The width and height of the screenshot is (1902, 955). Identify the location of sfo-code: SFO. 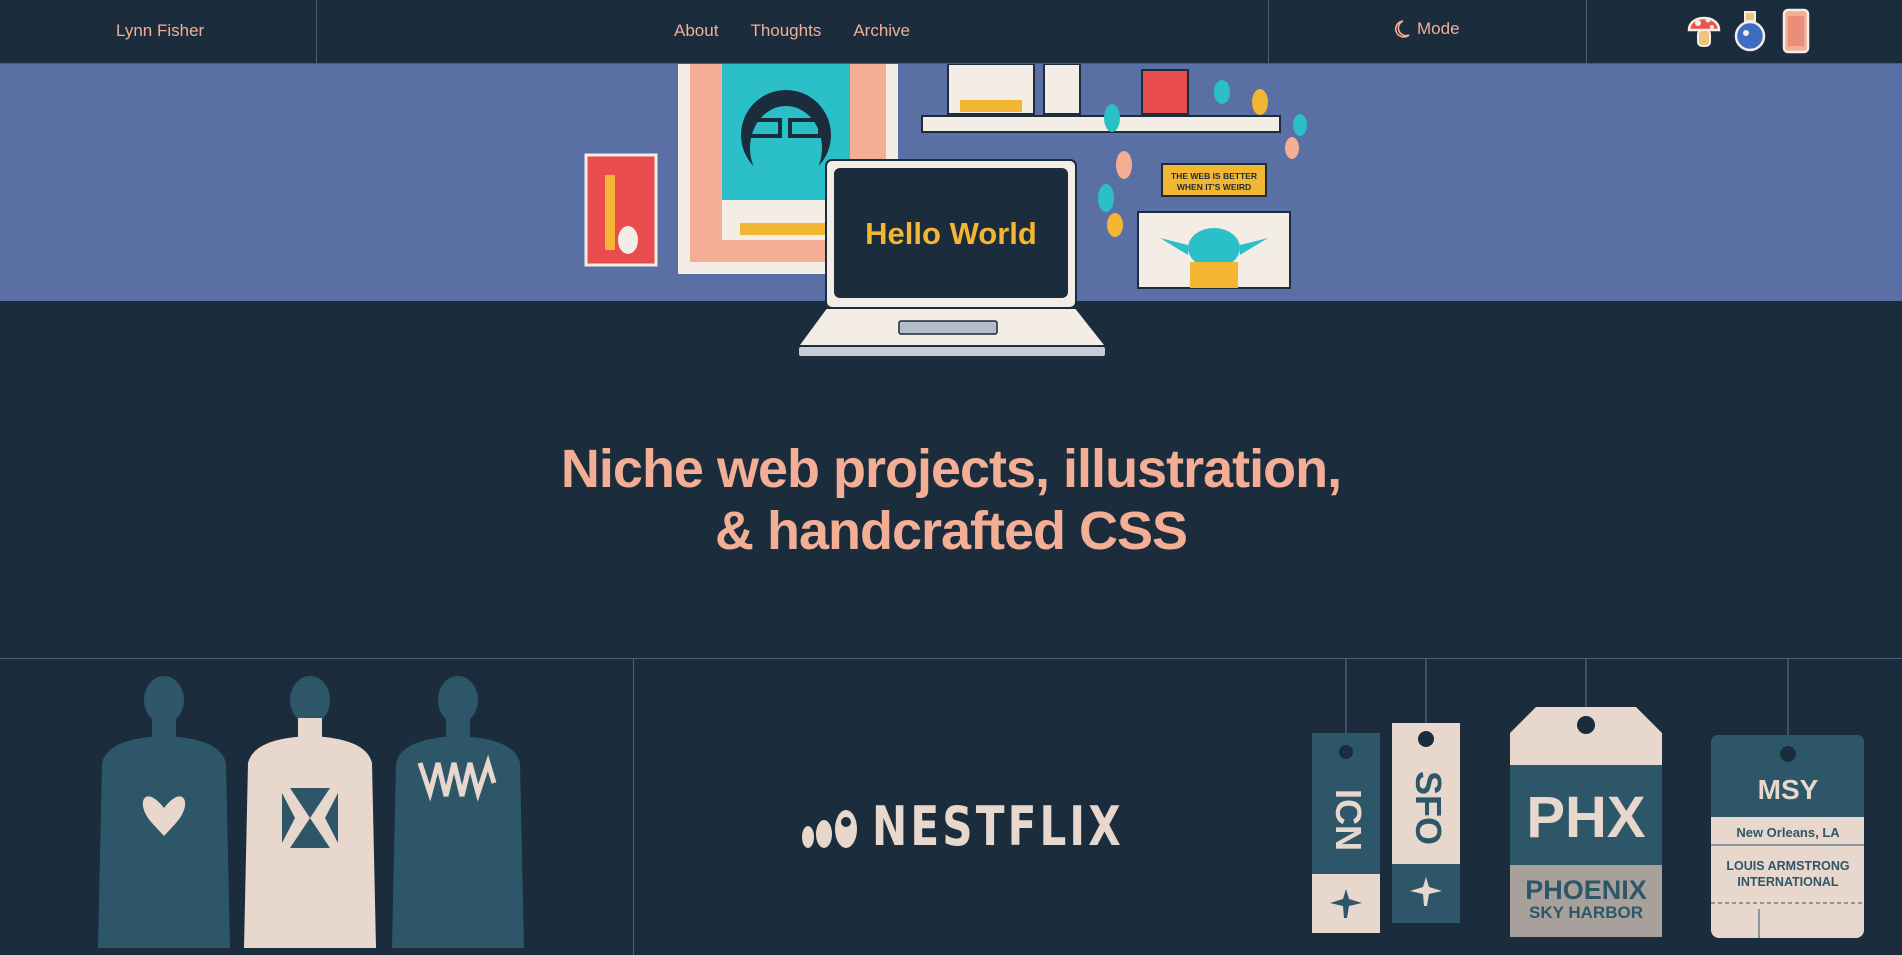
(1428, 808).